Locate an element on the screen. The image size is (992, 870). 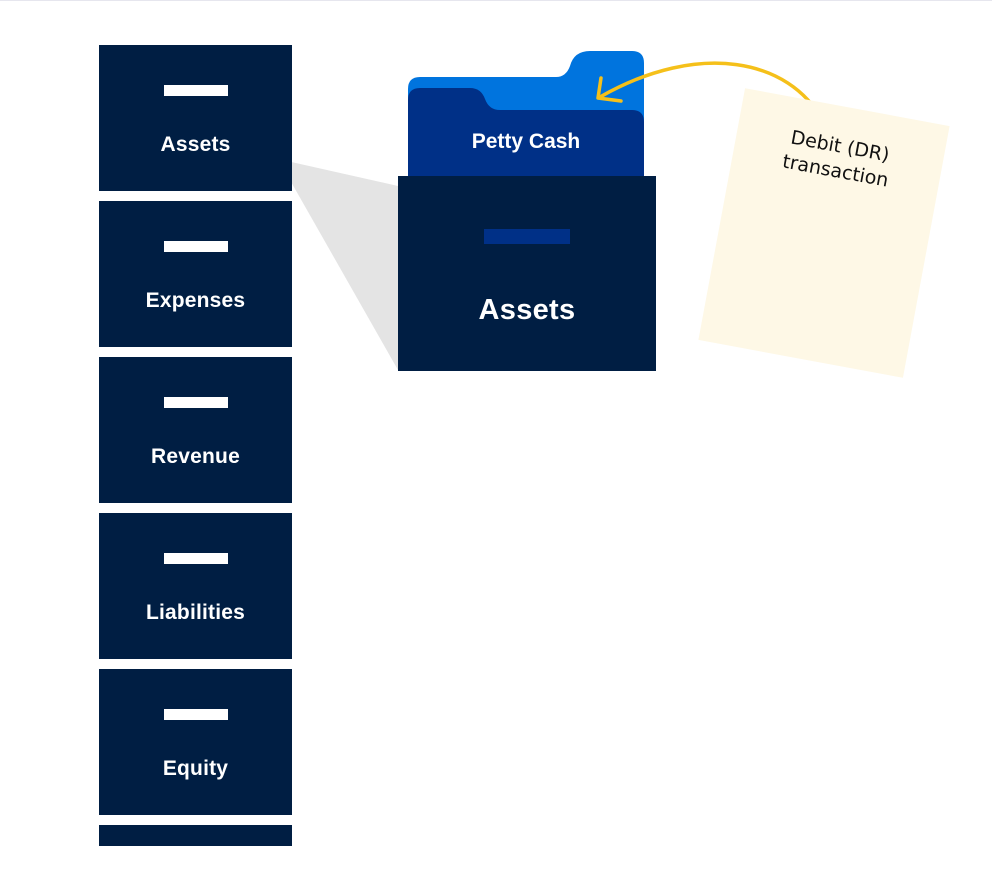
drawer-label: Liabilities is located at coordinates (195, 612).